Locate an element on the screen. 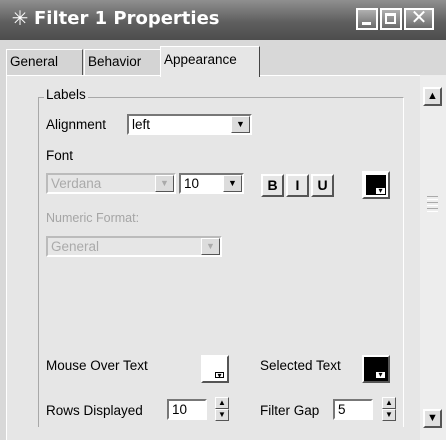  selected-text-color-button: ▾ is located at coordinates (376, 369).